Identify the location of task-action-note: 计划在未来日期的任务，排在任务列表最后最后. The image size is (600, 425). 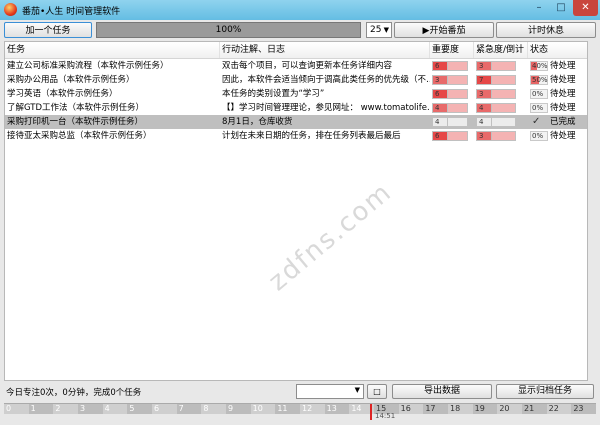
(311, 136).